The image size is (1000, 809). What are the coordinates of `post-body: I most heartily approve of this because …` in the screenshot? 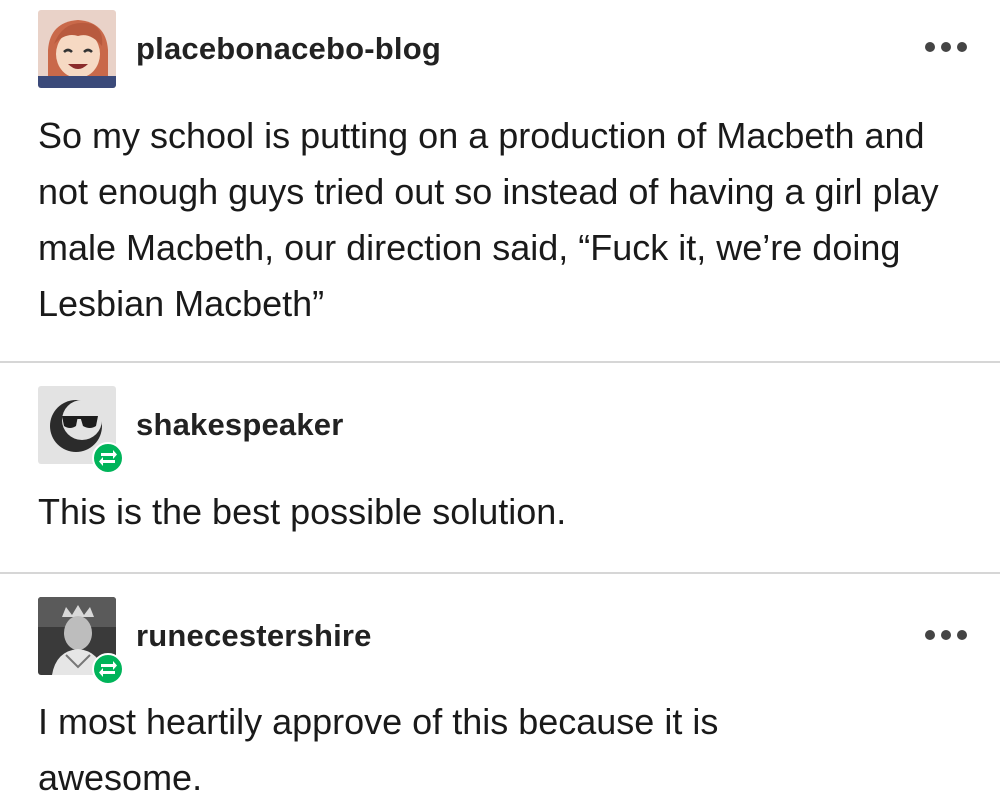 It's located at (378, 749).